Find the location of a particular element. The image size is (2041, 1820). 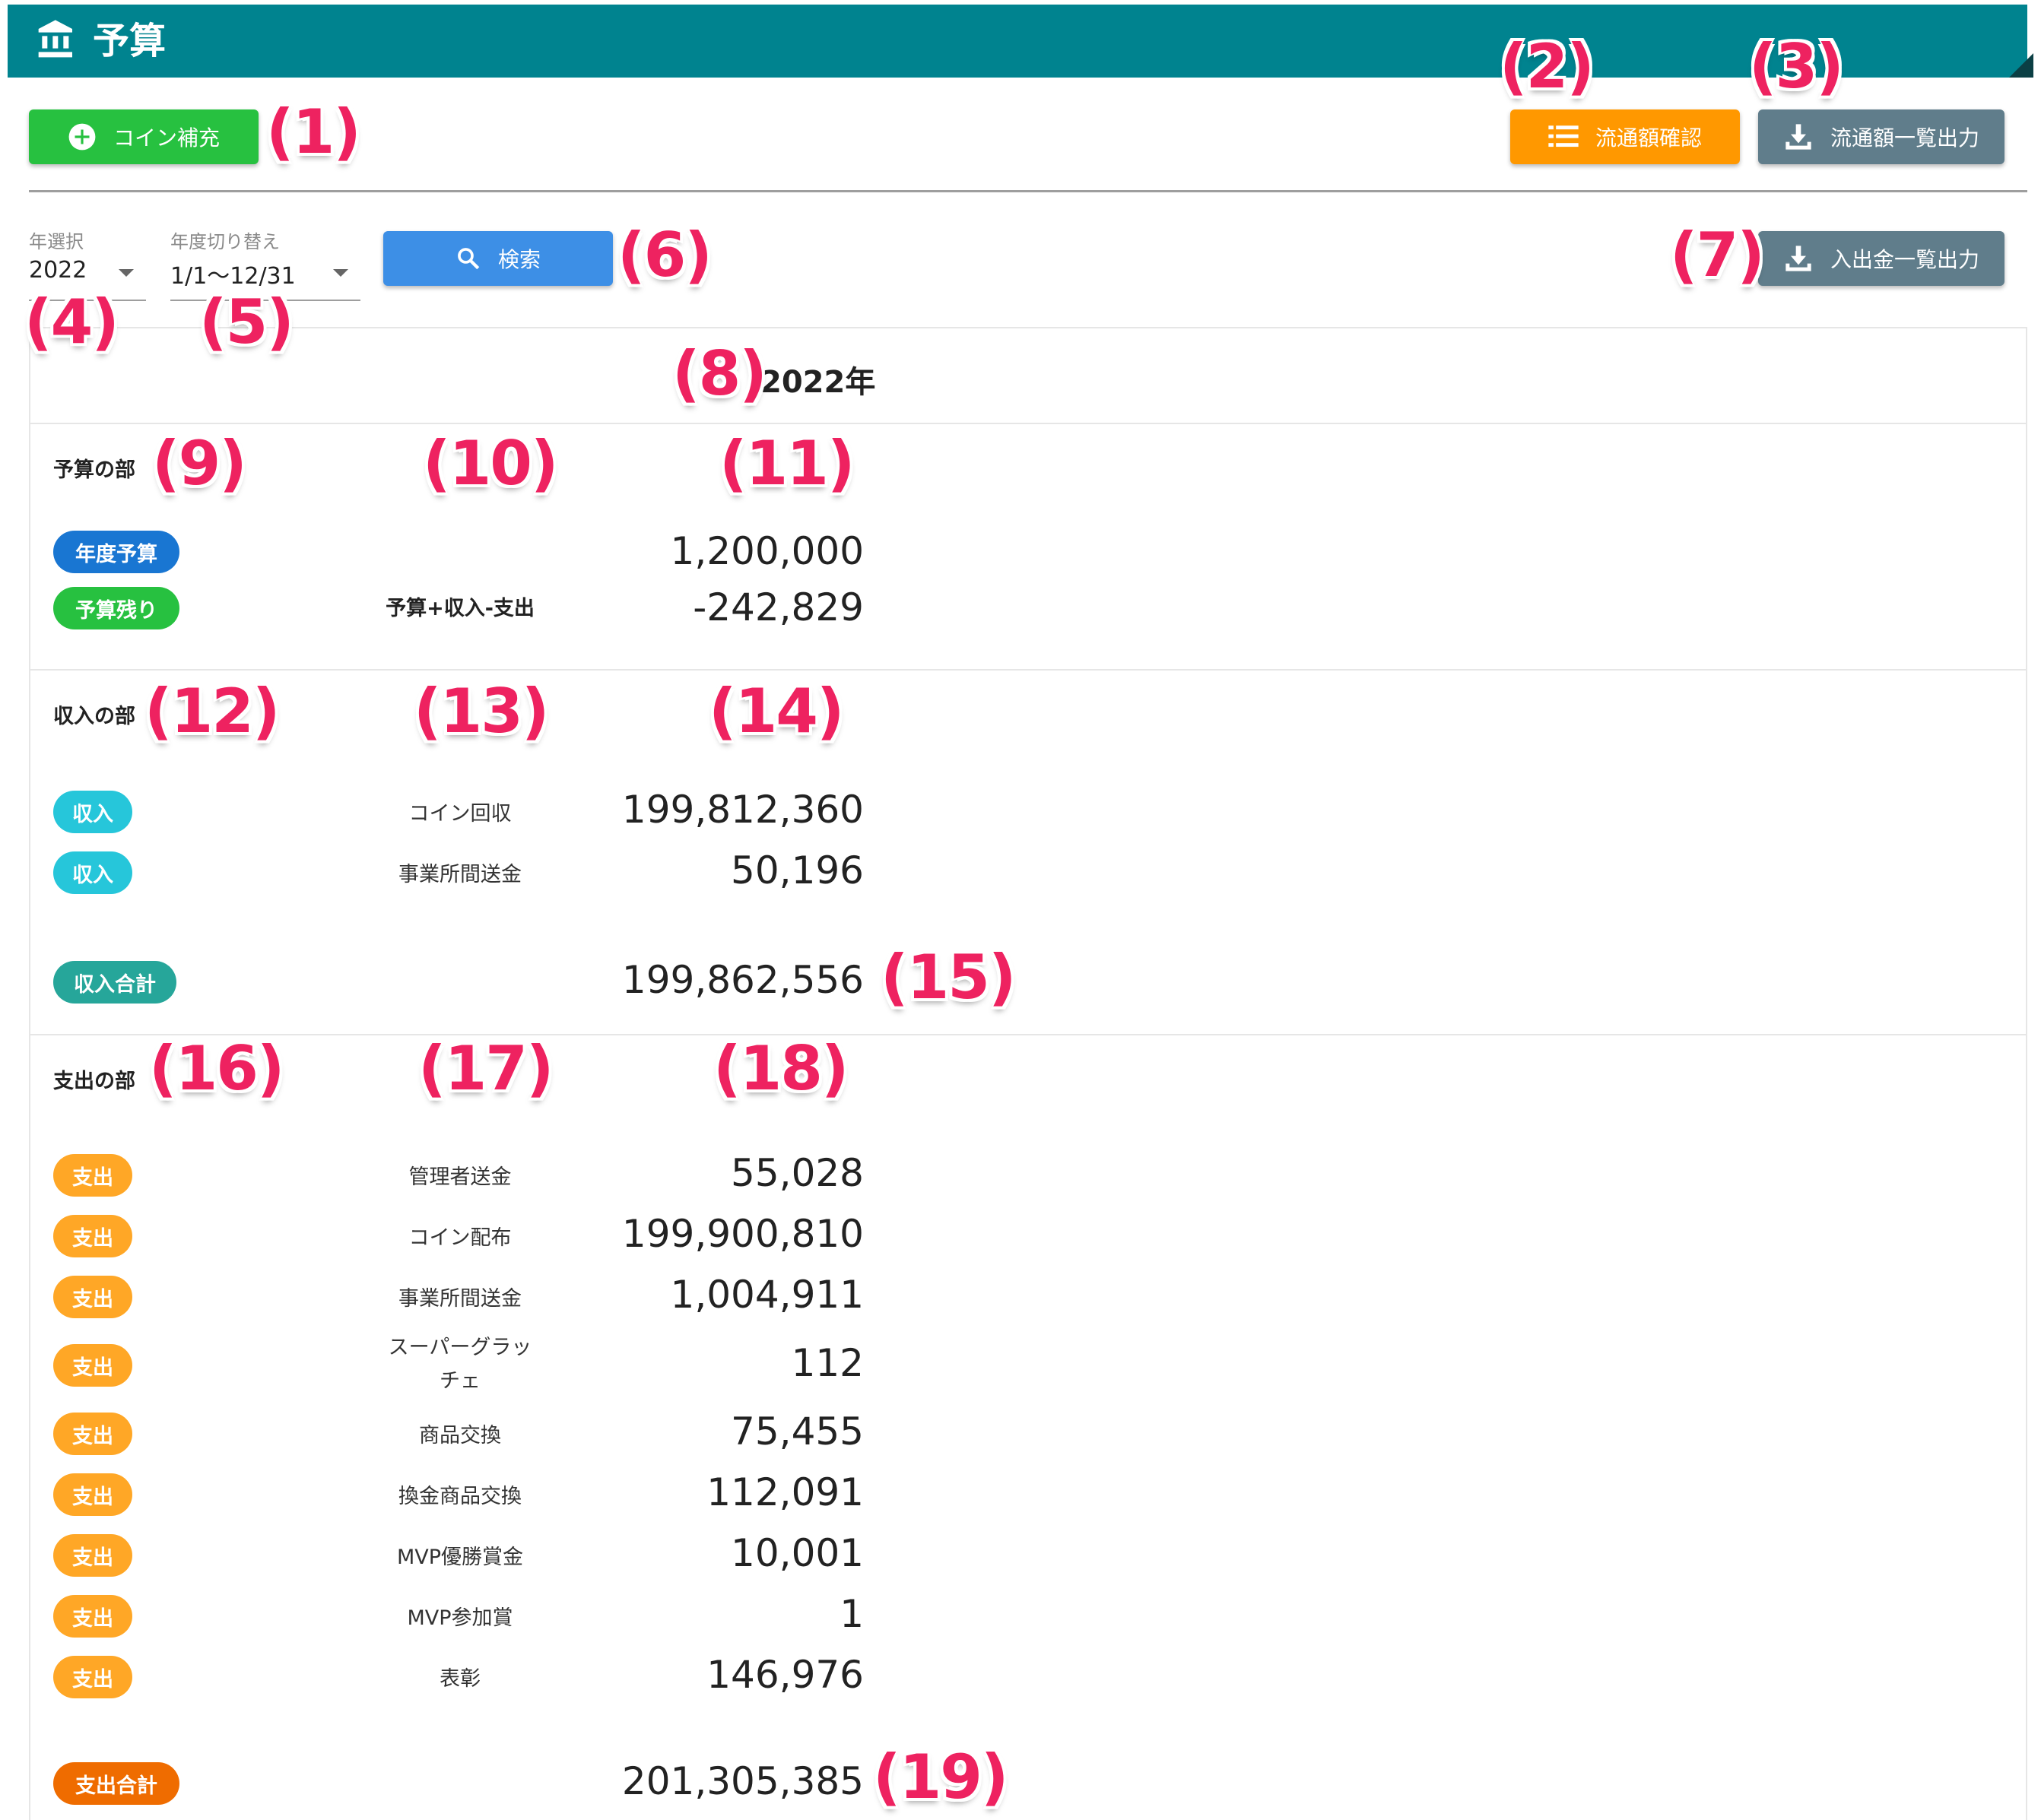

annotation-marker: (10) is located at coordinates (490, 463).